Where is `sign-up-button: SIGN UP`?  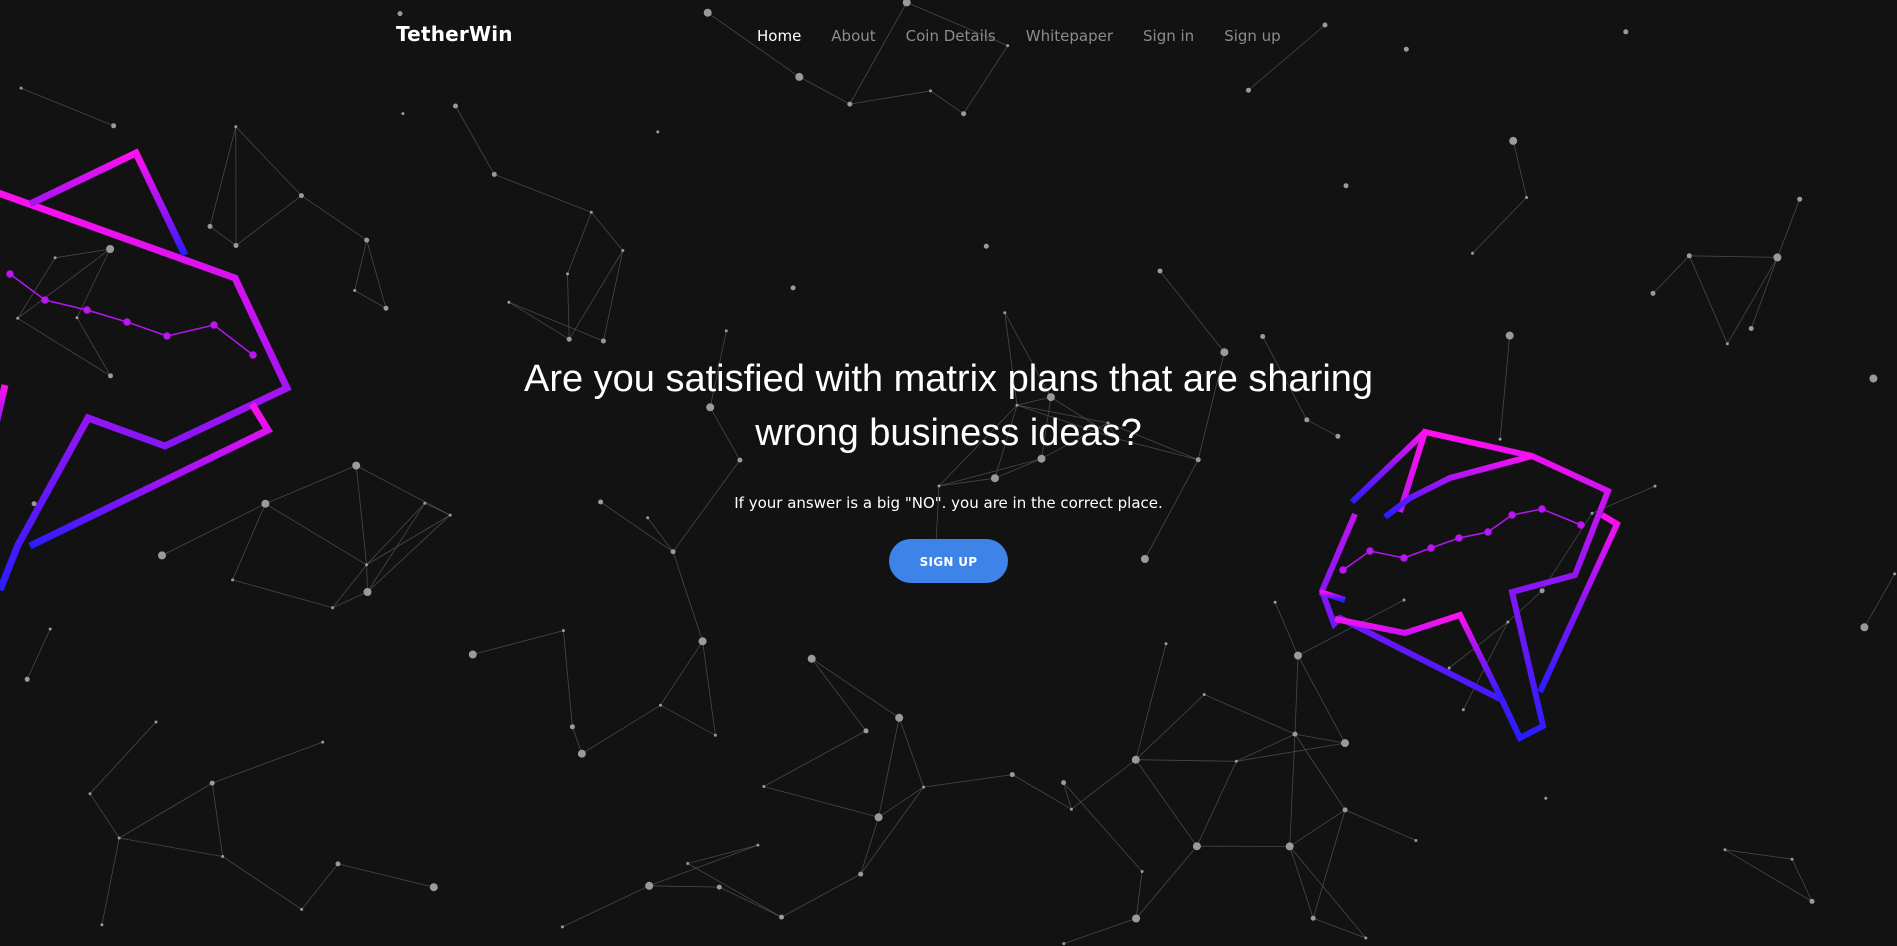 sign-up-button: SIGN UP is located at coordinates (948, 561).